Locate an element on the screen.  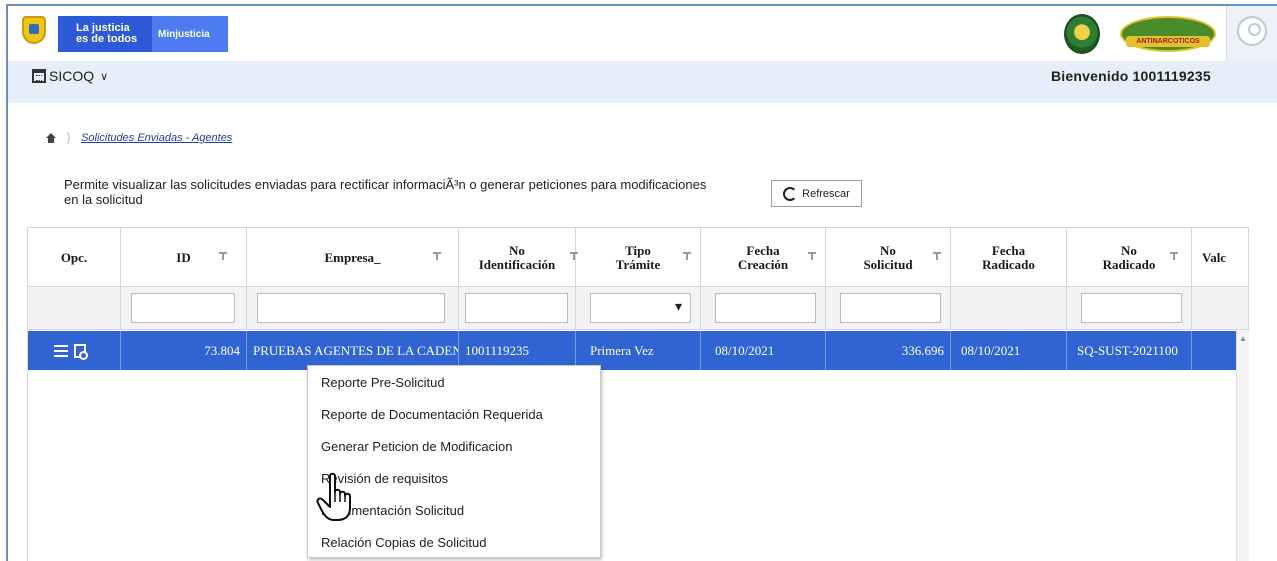
row-options-cell is located at coordinates (74, 350).